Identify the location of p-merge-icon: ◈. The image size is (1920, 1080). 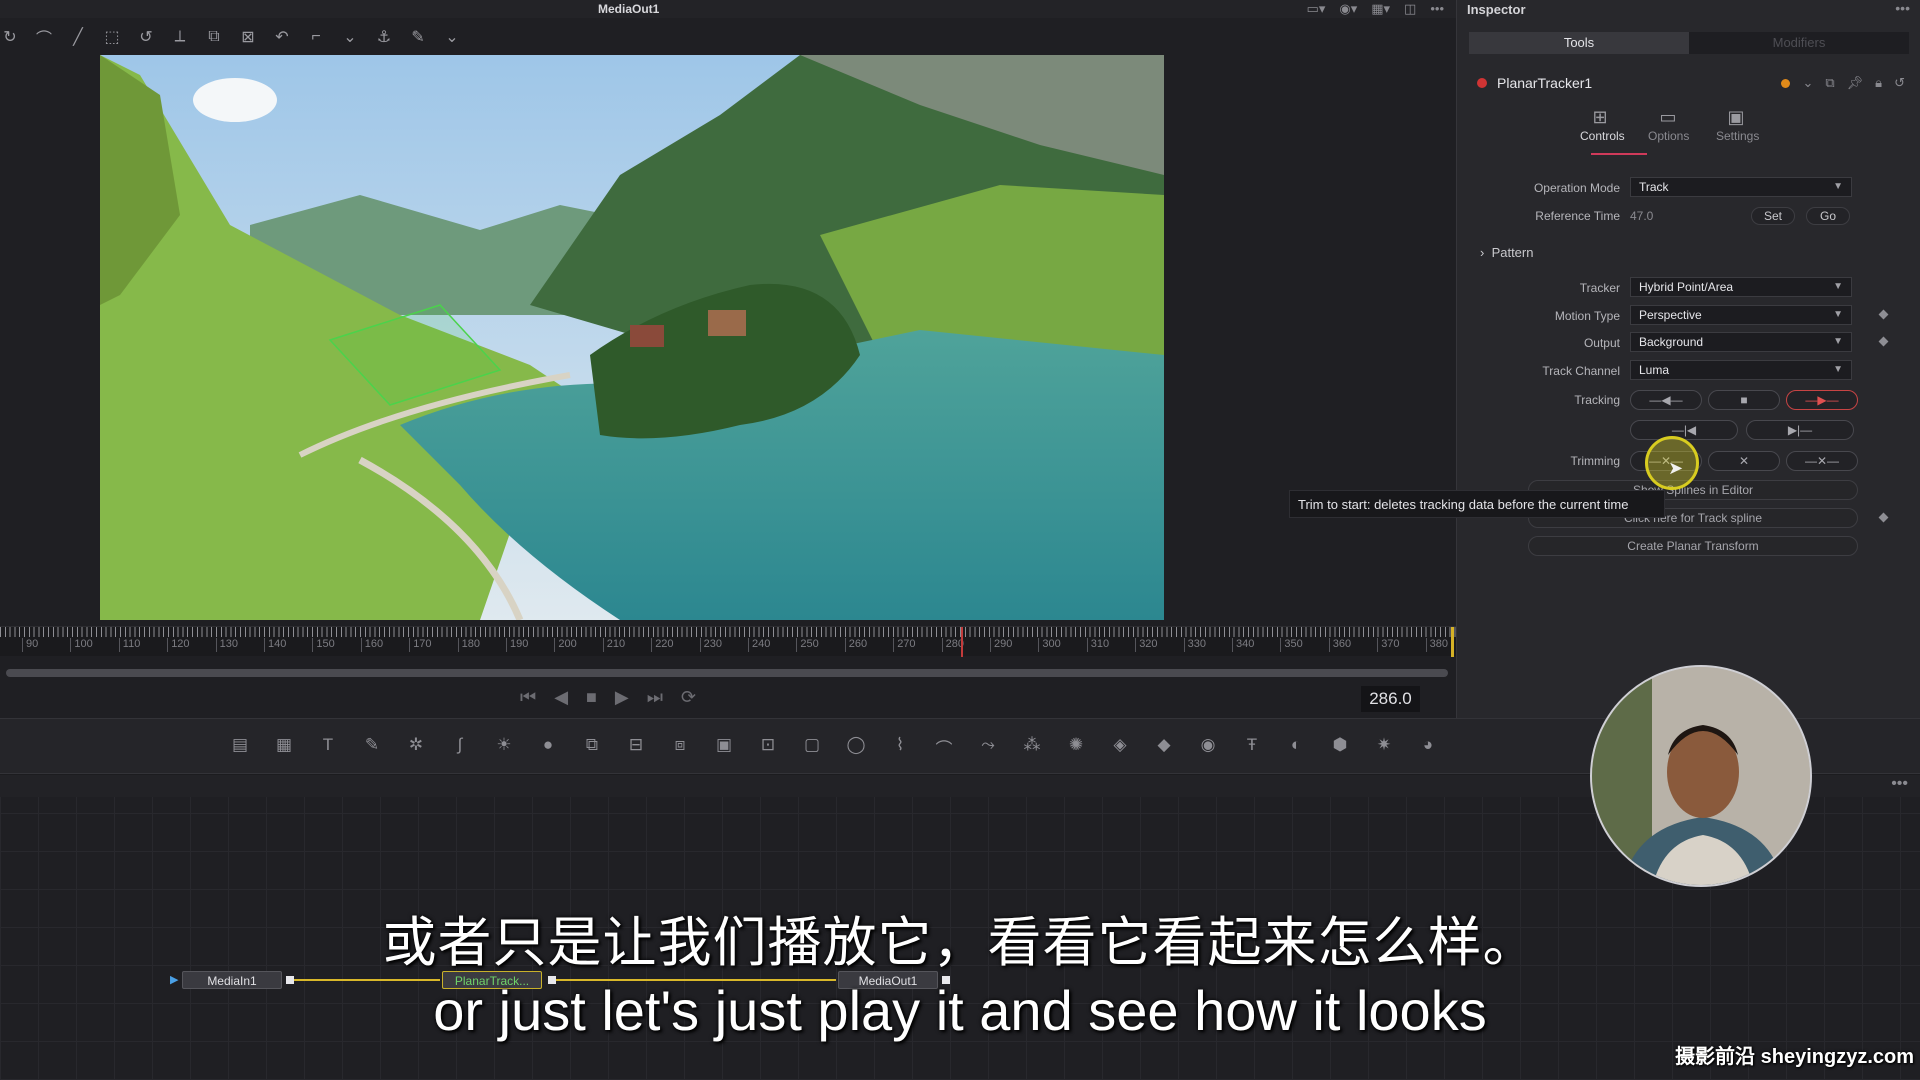
(1120, 747).